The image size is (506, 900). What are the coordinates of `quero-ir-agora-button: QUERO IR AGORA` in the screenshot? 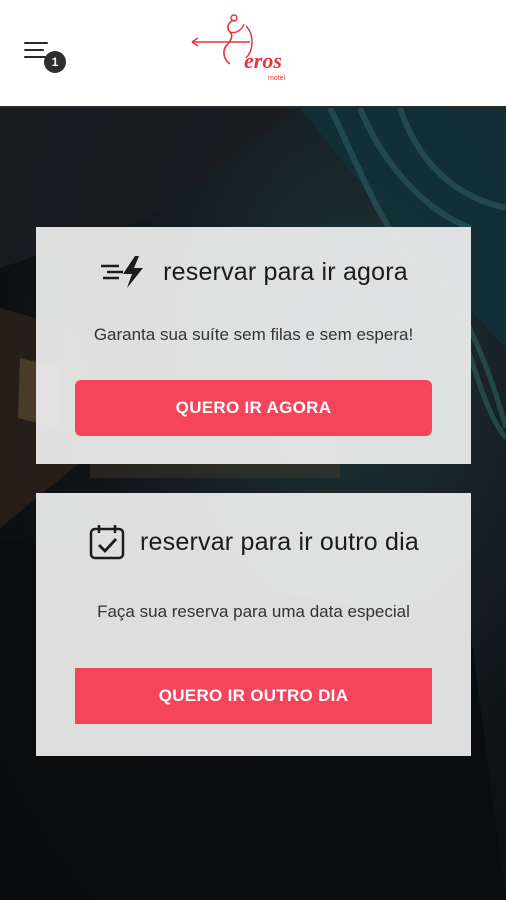 It's located at (253, 408).